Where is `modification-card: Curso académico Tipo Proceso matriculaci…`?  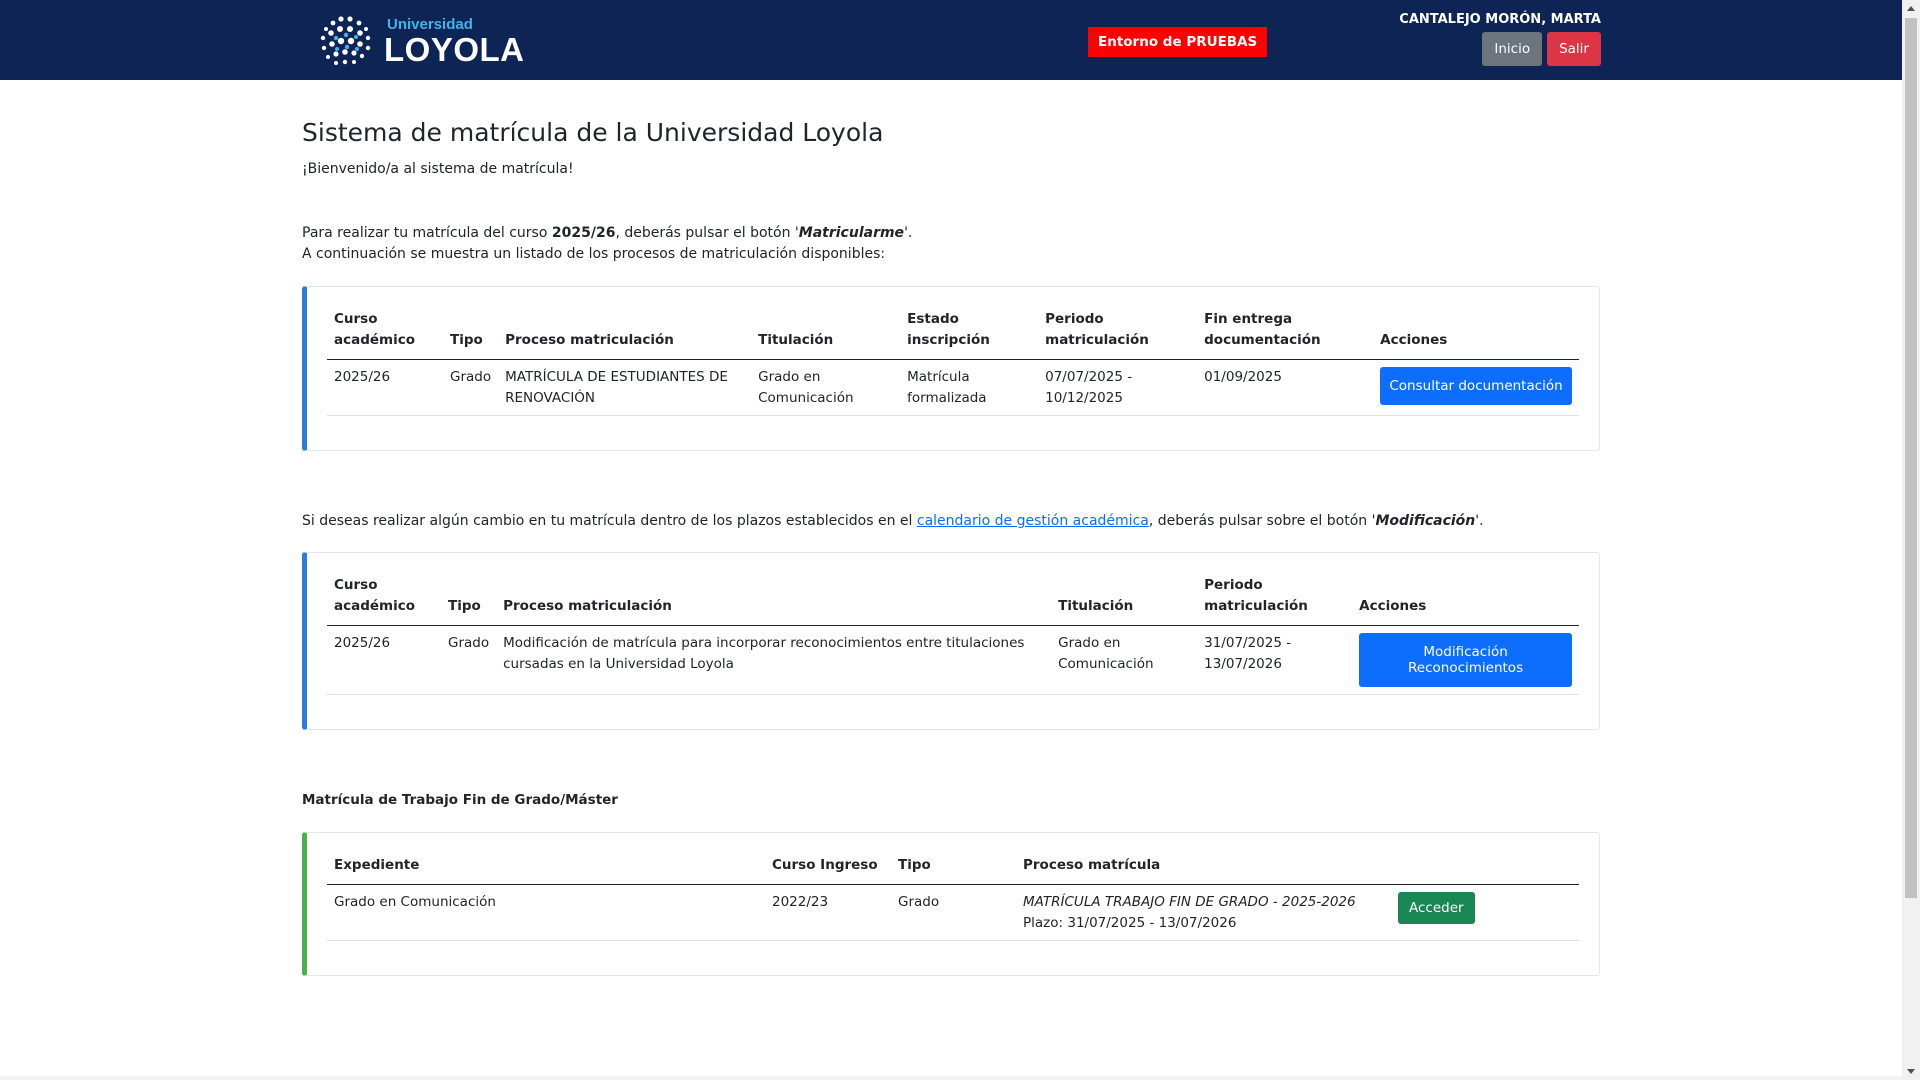 modification-card: Curso académico Tipo Proceso matriculaci… is located at coordinates (951, 641).